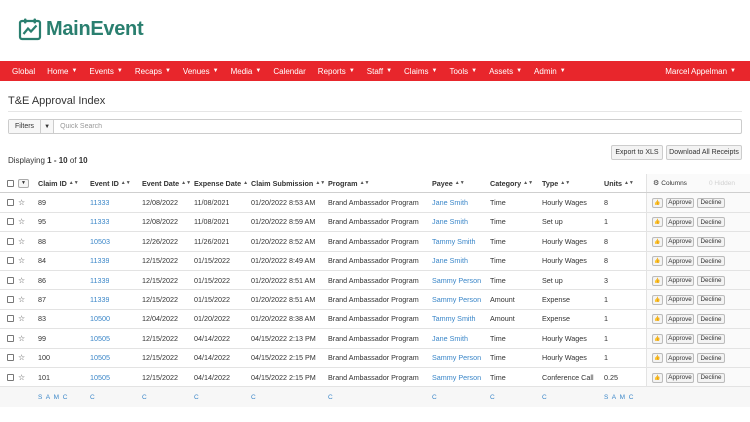 The width and height of the screenshot is (750, 422). Describe the element at coordinates (379, 71) in the screenshot. I see `nav-item-staff: Staff ▼` at that location.